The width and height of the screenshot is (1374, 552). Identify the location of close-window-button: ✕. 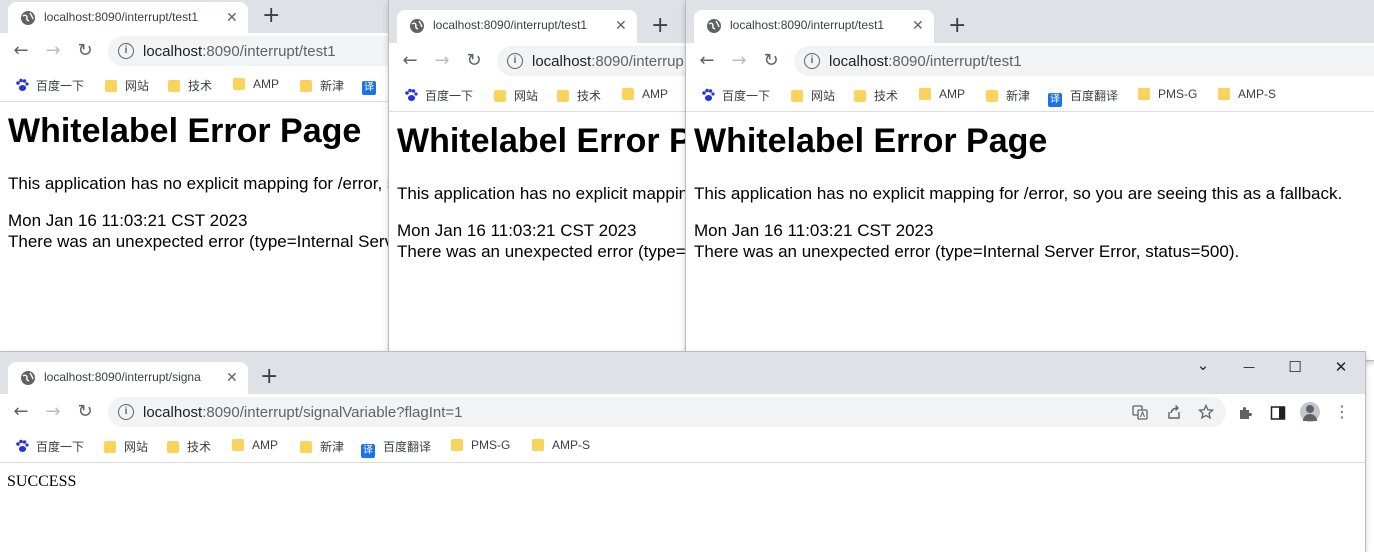
(1341, 367).